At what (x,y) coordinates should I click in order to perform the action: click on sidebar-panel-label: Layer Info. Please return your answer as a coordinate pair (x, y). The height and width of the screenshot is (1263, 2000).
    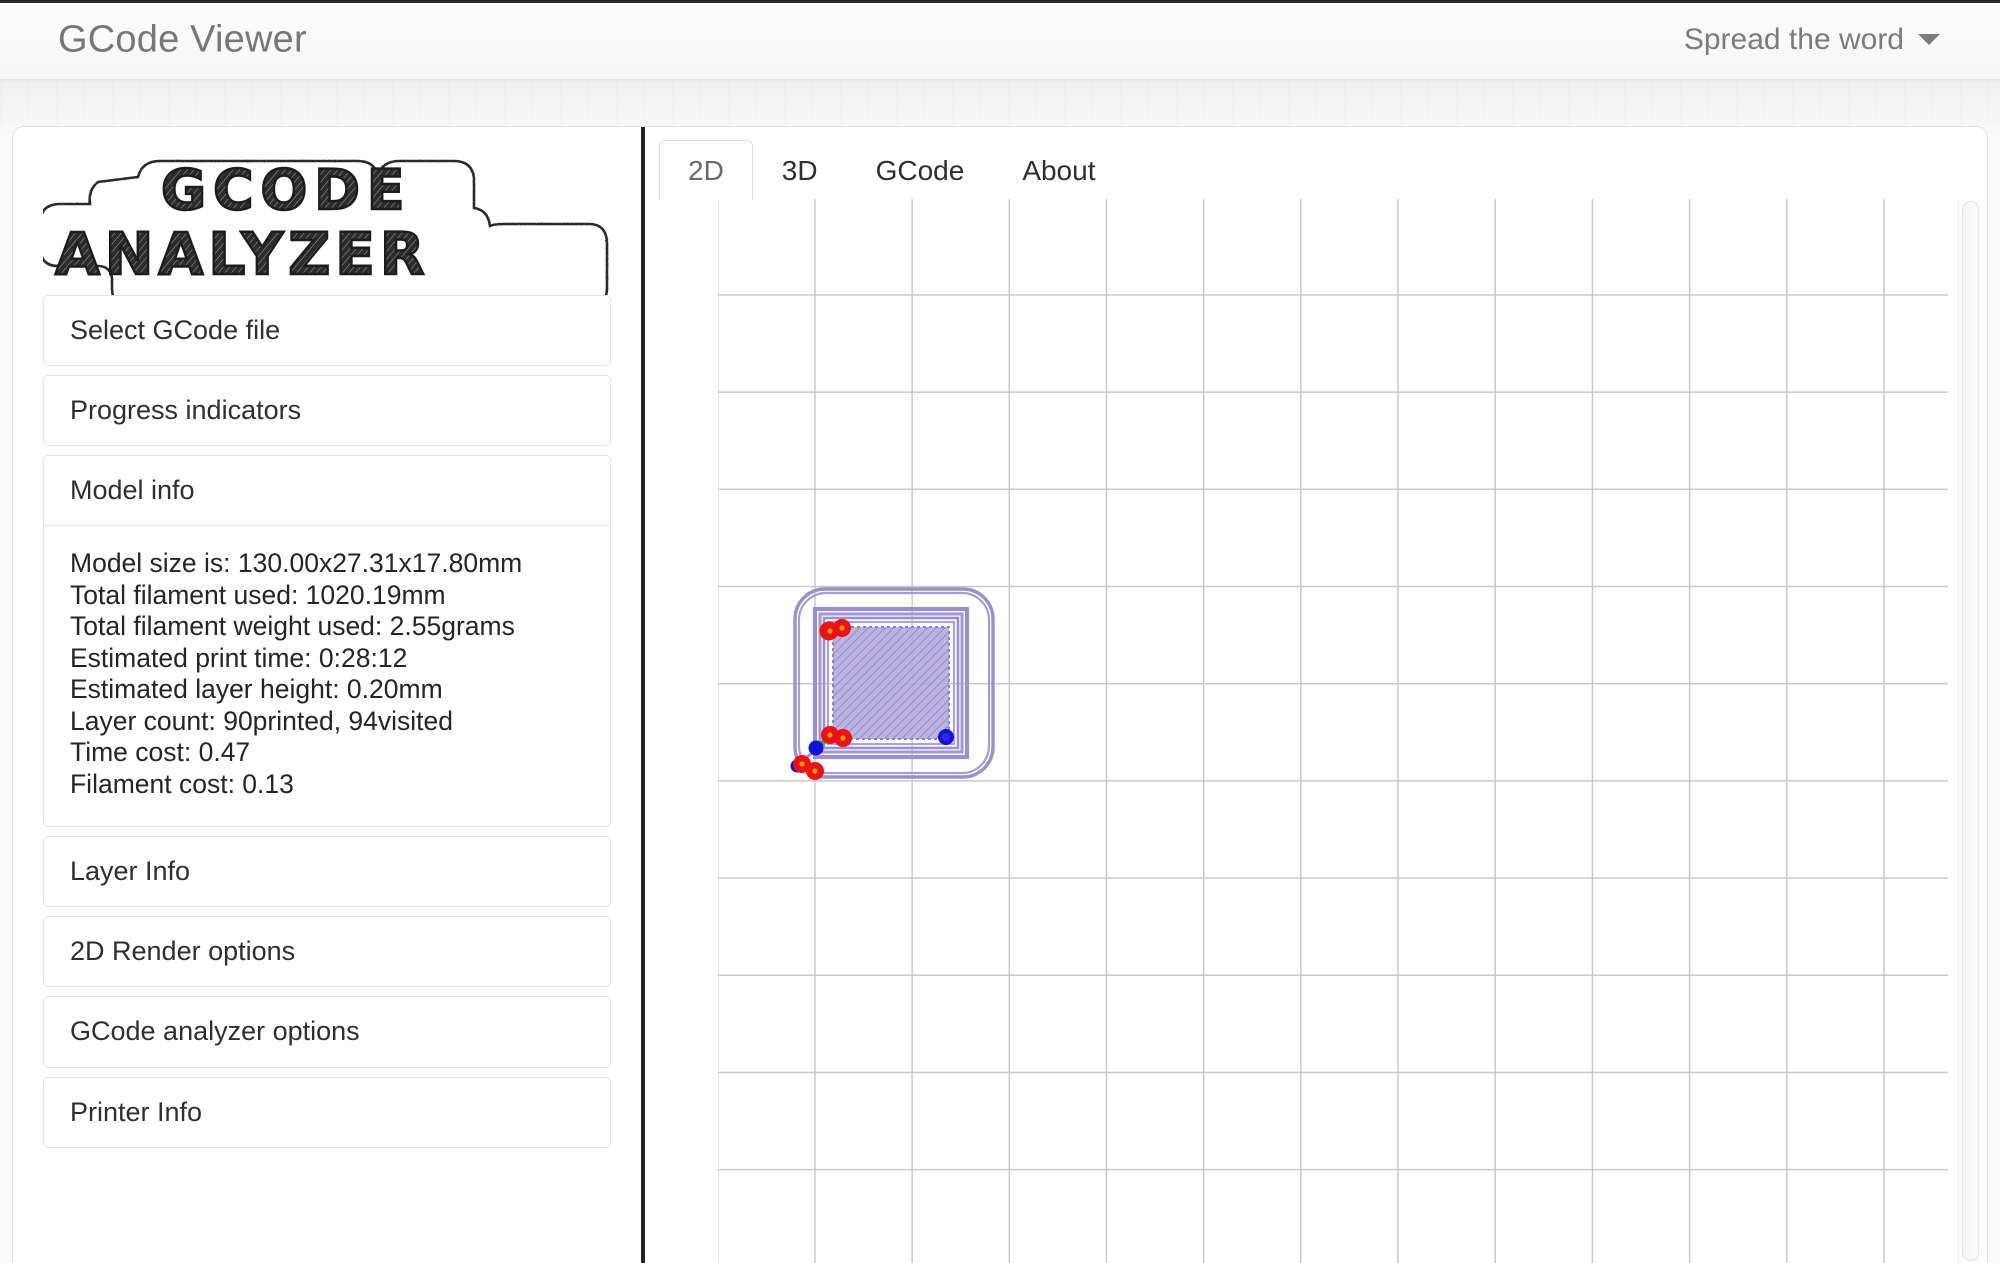
    Looking at the image, I should click on (327, 871).